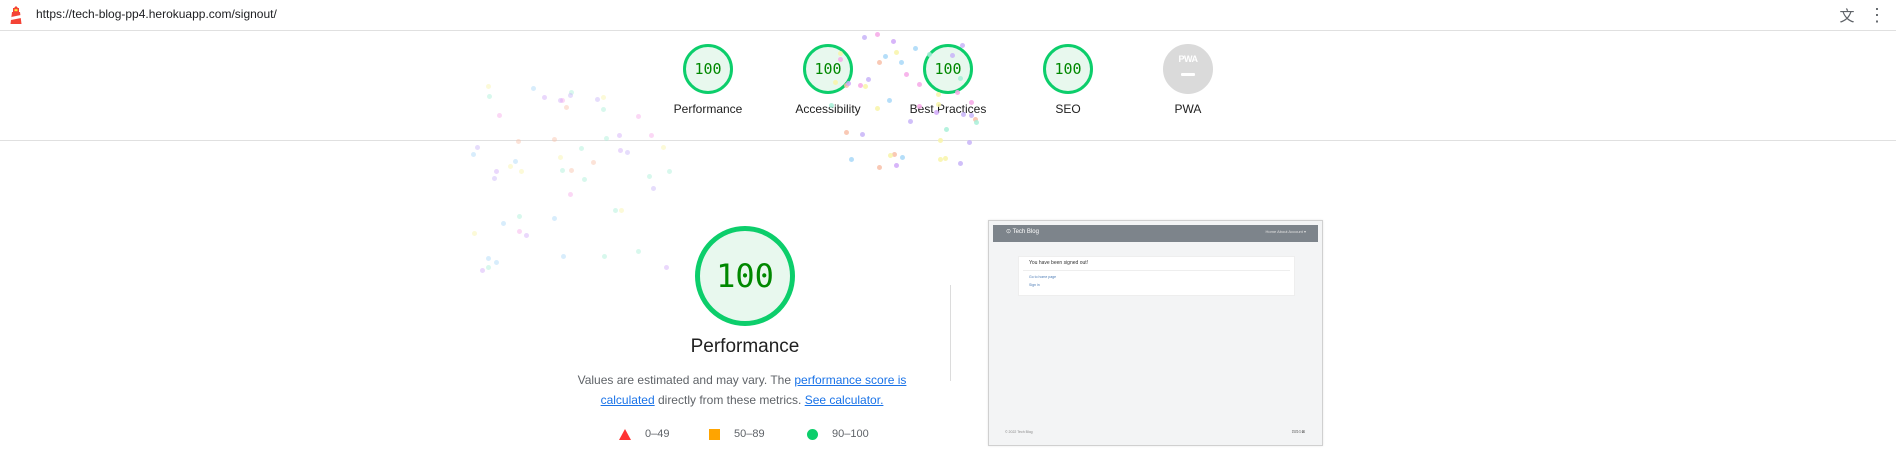 Image resolution: width=1896 pixels, height=463 pixels. I want to click on legend-average-label: 50–89, so click(749, 434).